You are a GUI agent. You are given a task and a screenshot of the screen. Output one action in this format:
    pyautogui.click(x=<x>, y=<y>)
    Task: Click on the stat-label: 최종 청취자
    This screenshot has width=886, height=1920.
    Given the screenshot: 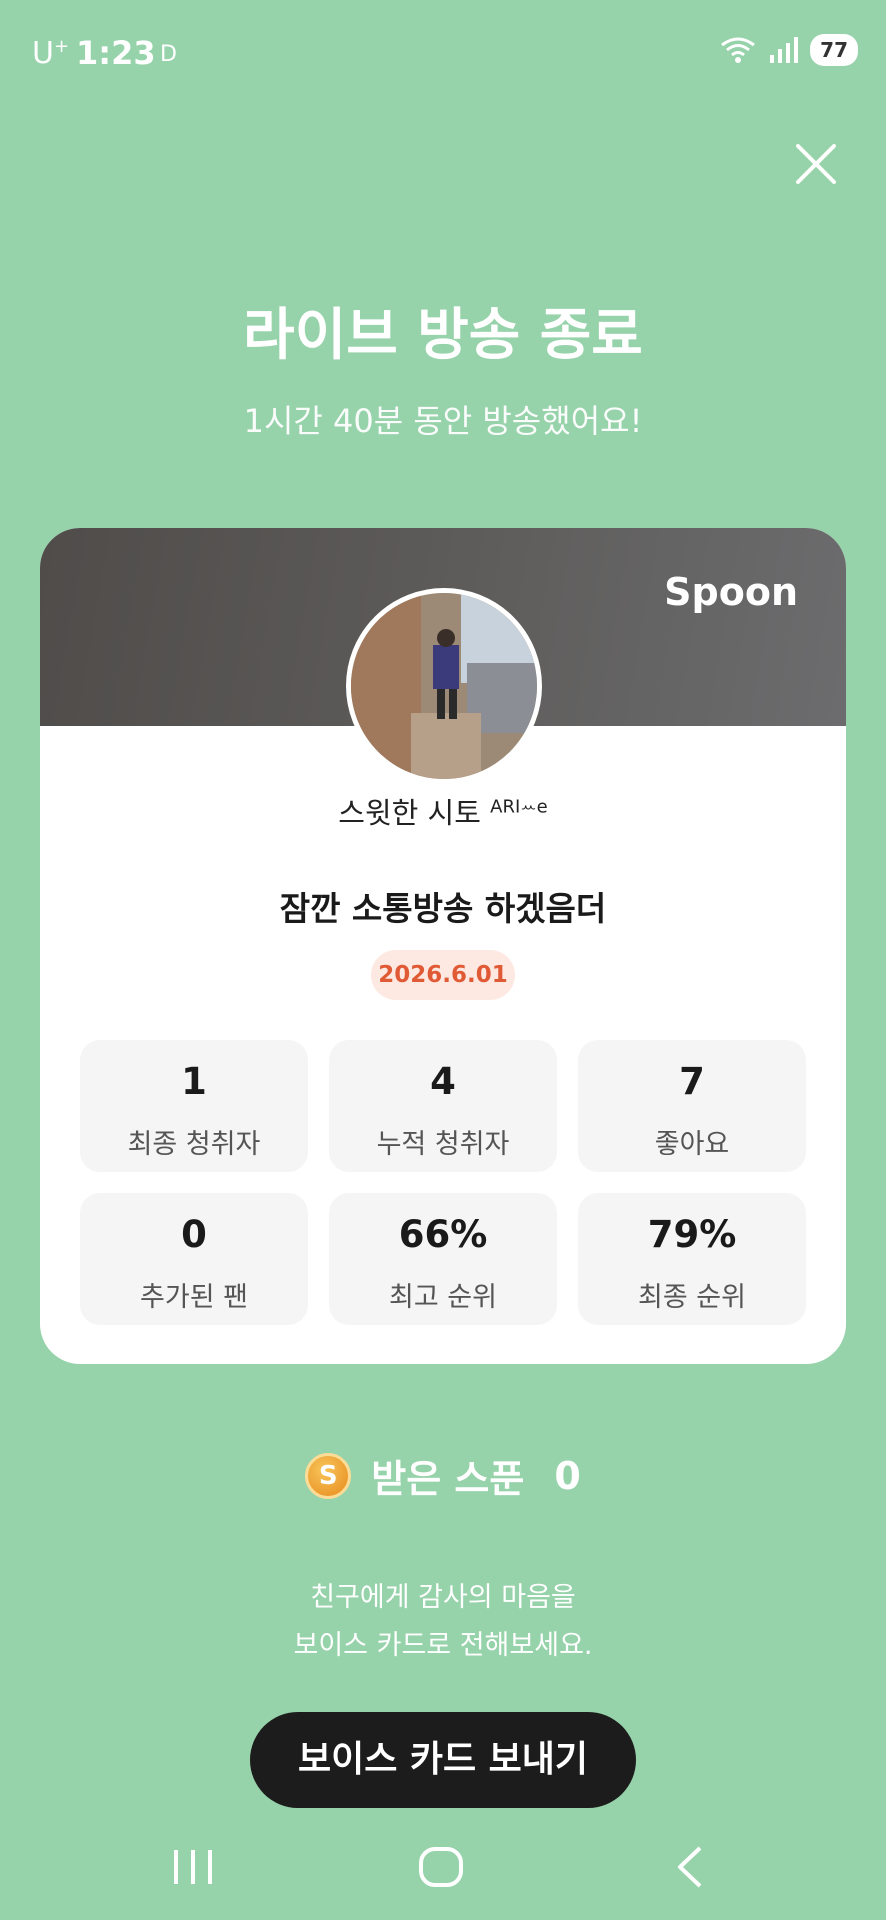 What is the action you would take?
    pyautogui.click(x=194, y=1144)
    